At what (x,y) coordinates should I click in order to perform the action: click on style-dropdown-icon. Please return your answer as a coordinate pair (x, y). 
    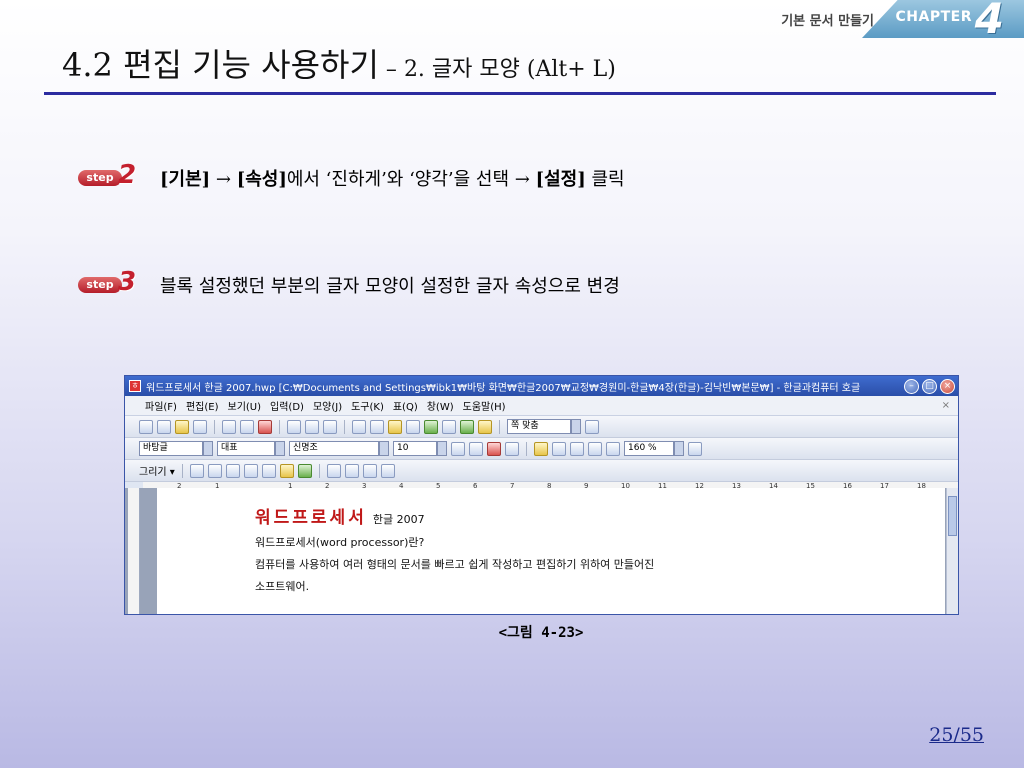
    Looking at the image, I should click on (208, 448).